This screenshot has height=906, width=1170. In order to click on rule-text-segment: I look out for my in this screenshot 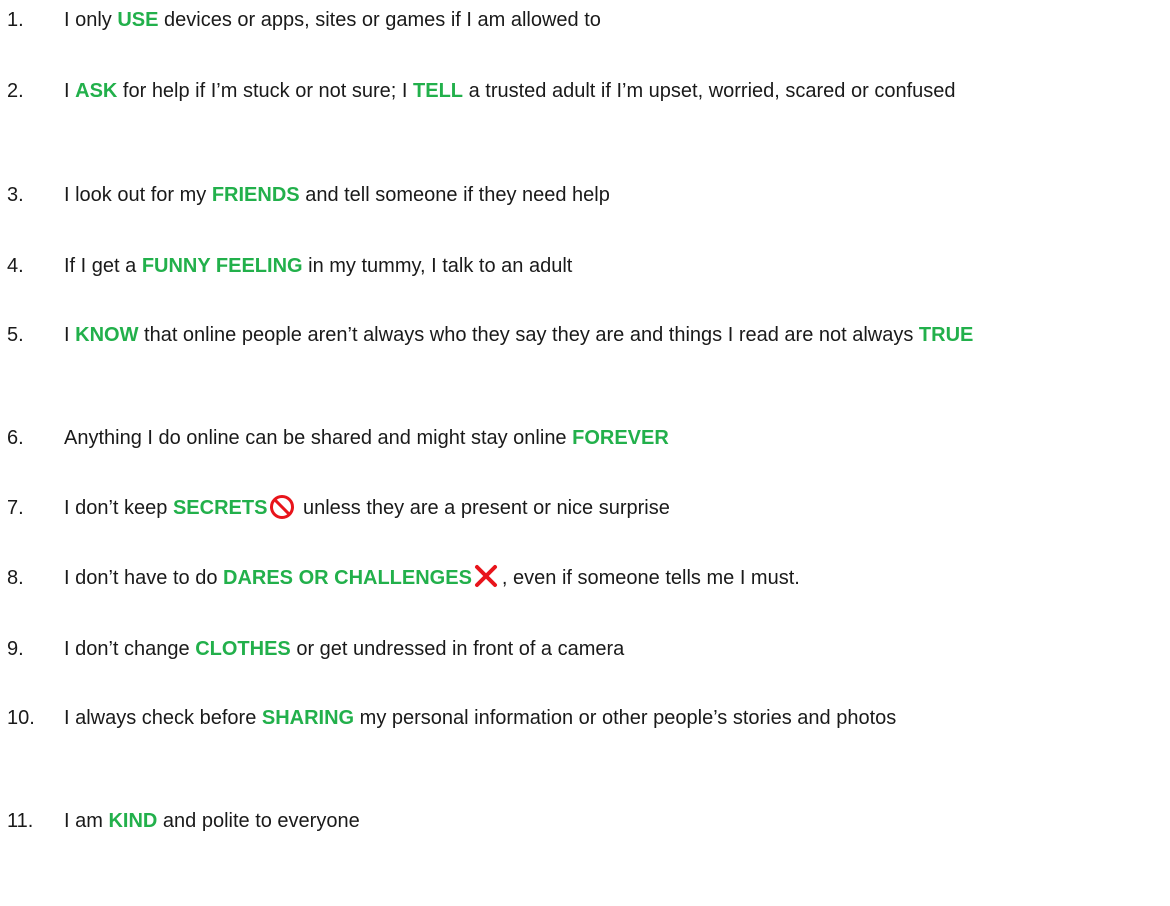, I will do `click(138, 195)`.